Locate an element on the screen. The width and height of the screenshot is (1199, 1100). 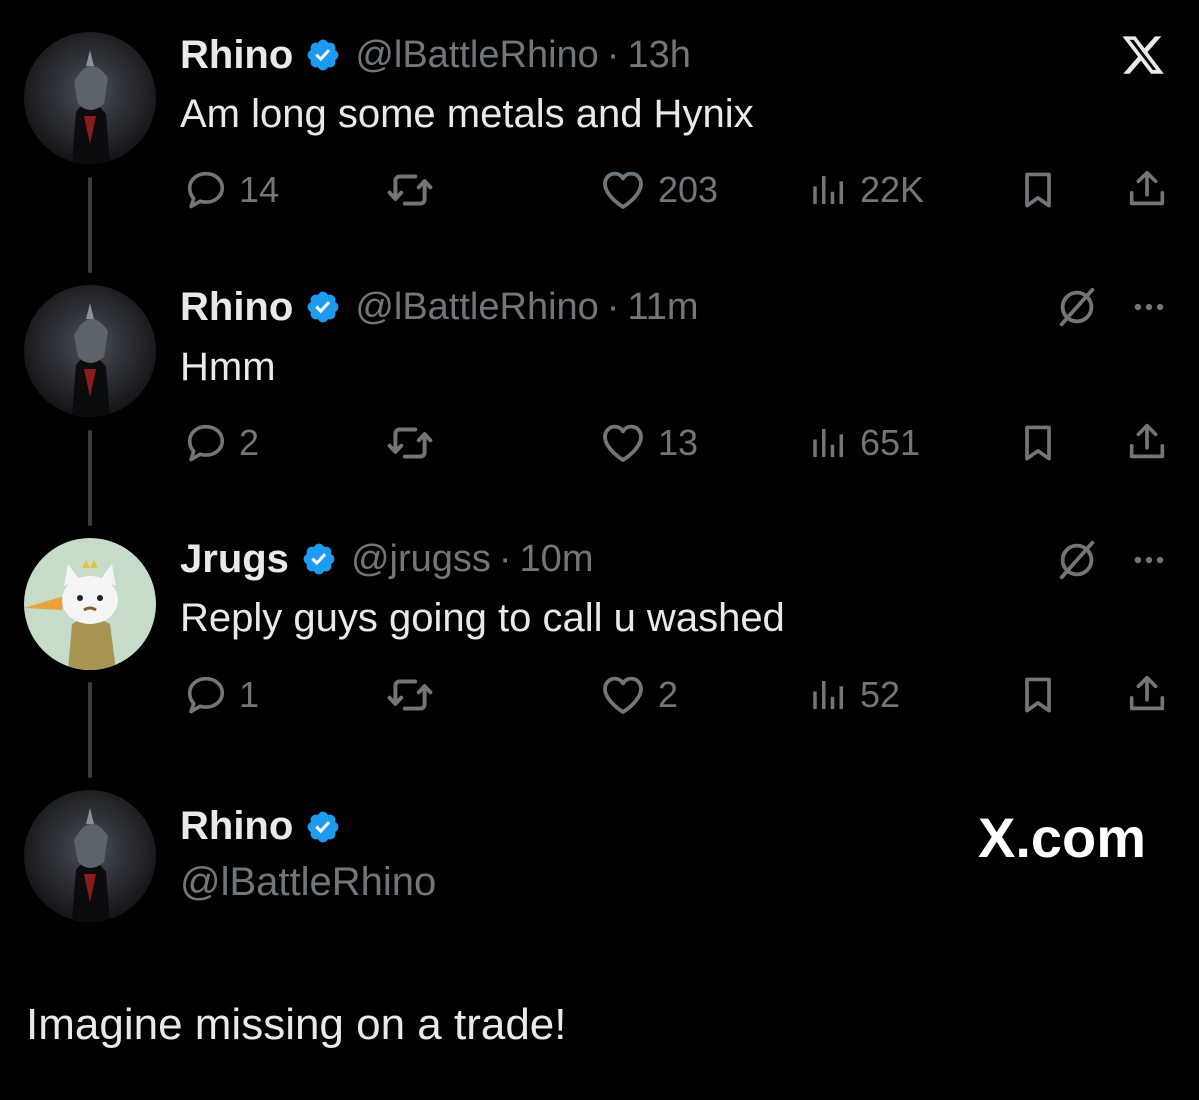
avatar-jrugs is located at coordinates (90, 604).